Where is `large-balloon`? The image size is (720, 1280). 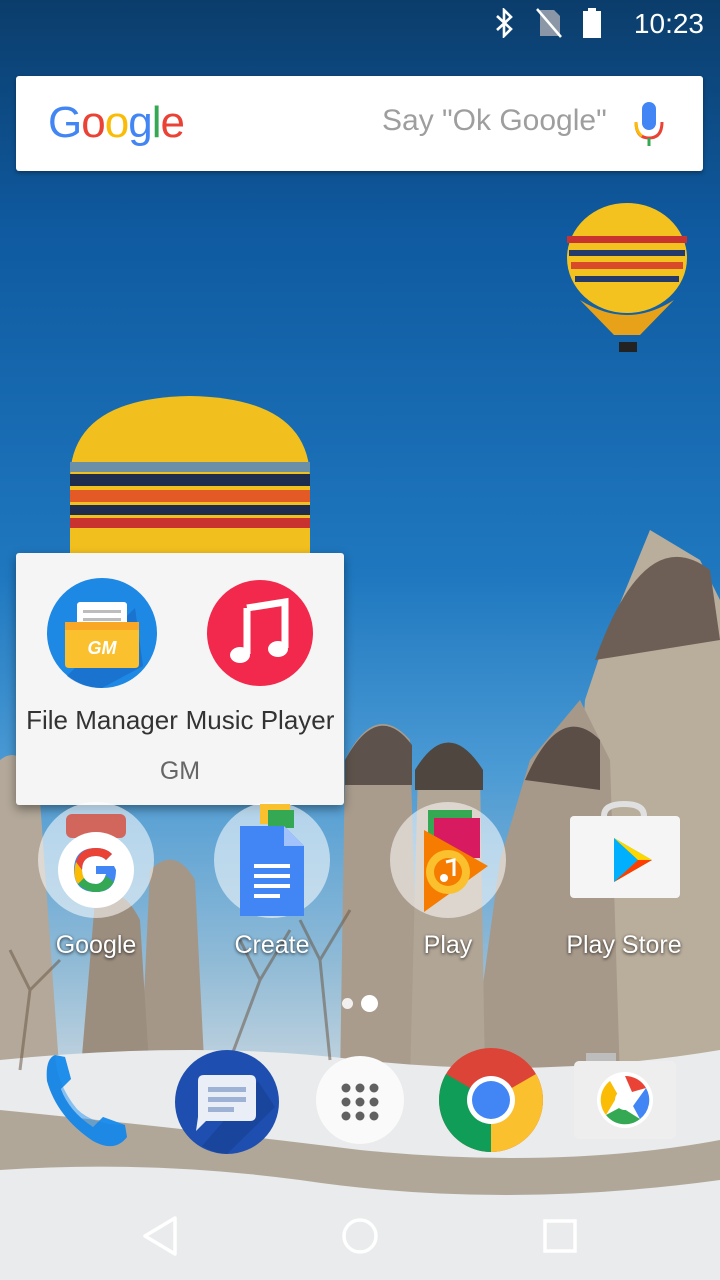 large-balloon is located at coordinates (190, 478).